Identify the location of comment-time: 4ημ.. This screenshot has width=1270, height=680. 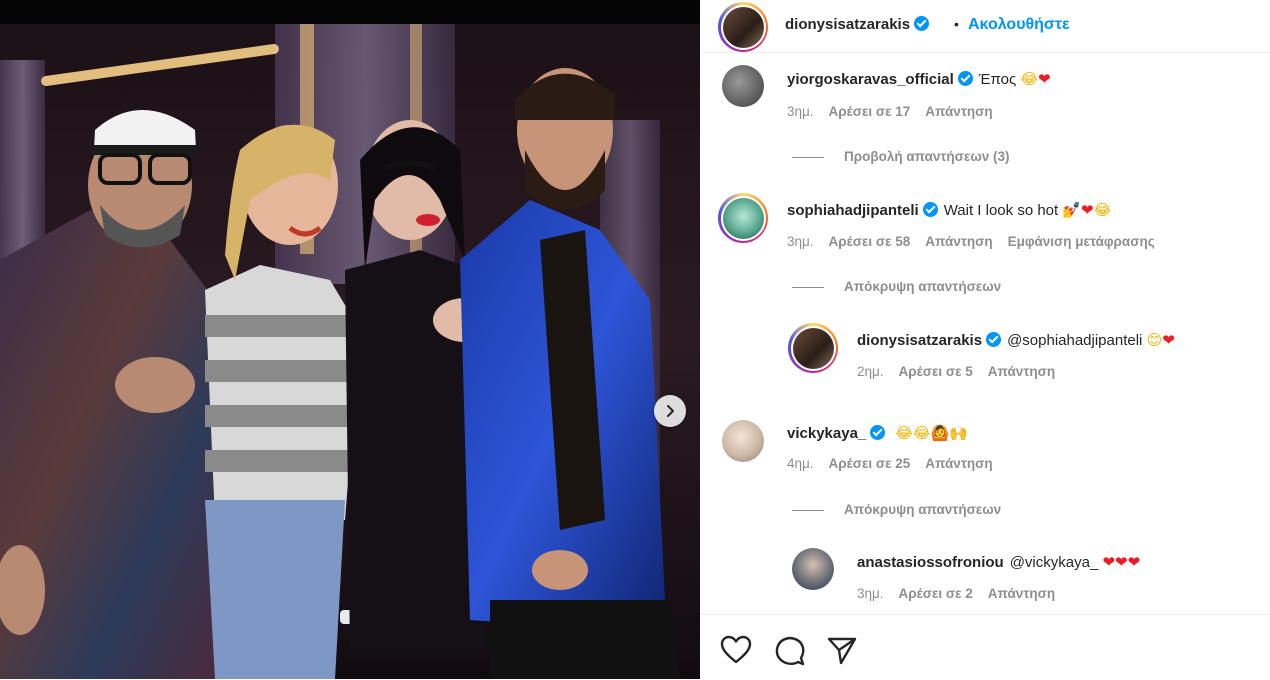
(800, 463).